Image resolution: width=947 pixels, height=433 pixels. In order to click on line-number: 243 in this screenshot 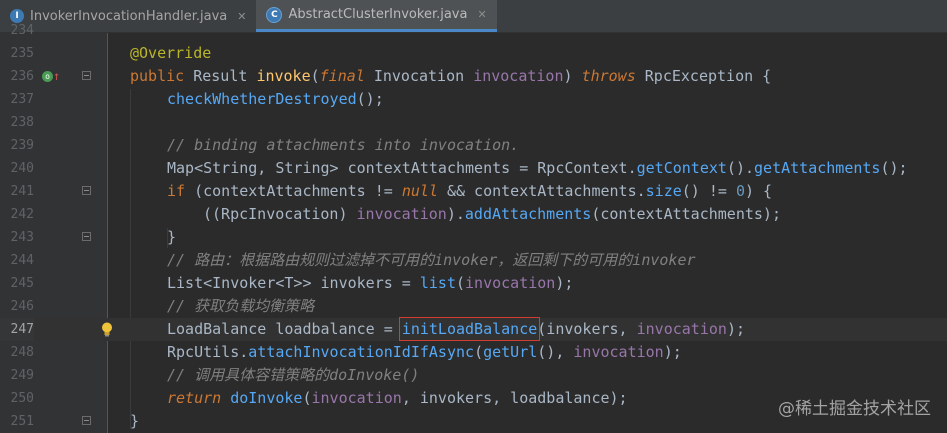, I will do `click(22, 237)`.